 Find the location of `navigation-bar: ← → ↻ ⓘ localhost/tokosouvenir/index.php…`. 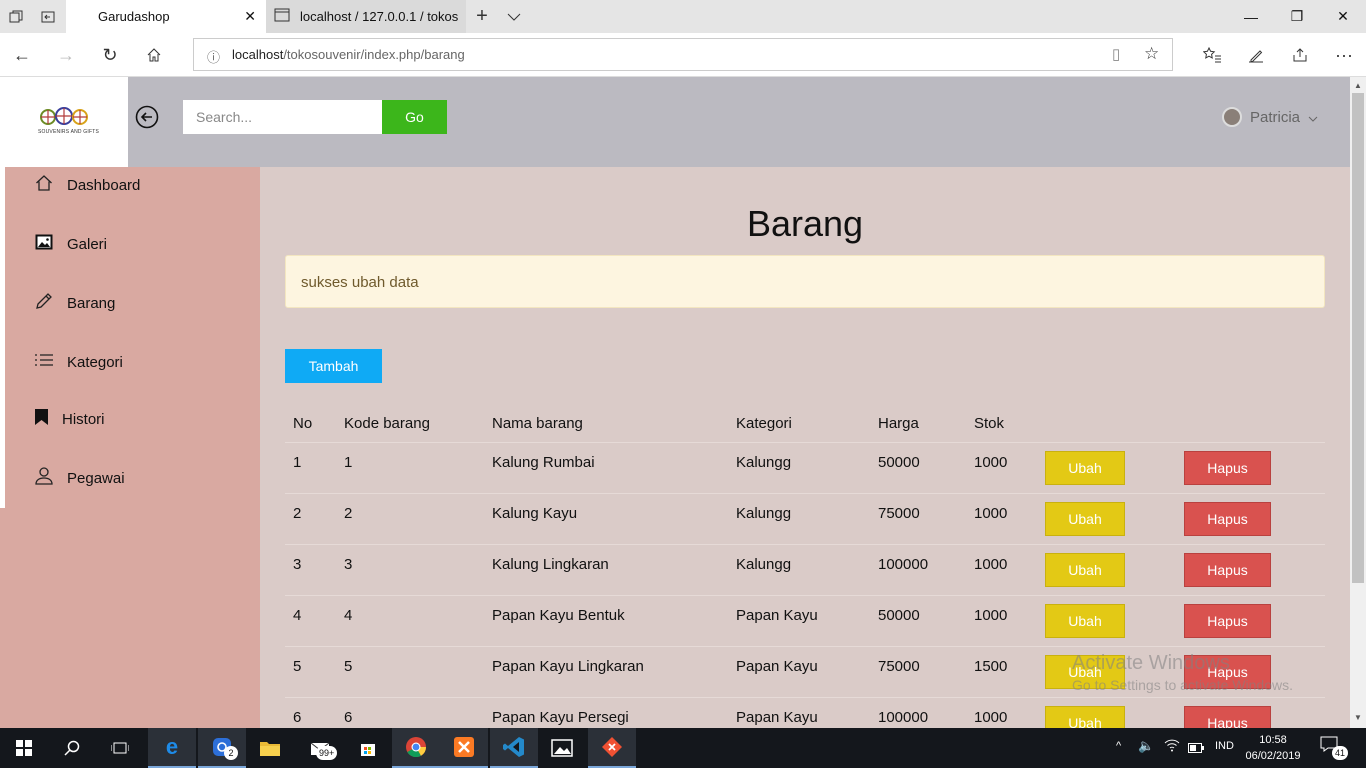

navigation-bar: ← → ↻ ⓘ localhost/tokosouvenir/index.php… is located at coordinates (683, 55).